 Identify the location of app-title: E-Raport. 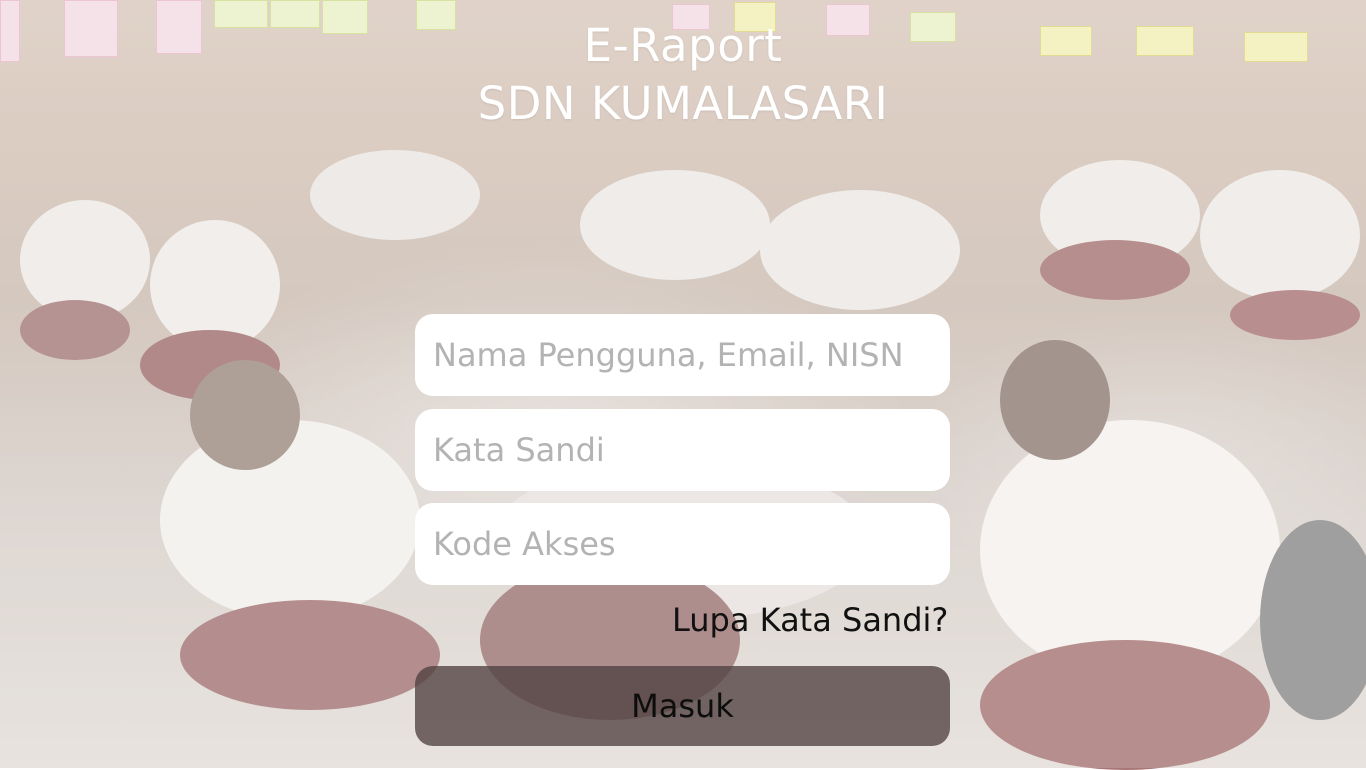
(683, 45).